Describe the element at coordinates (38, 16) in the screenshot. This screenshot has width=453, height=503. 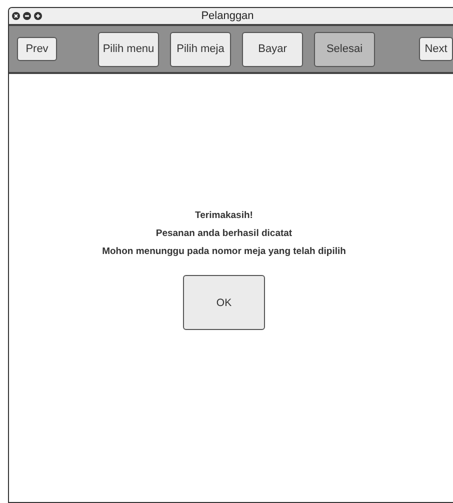
I see `maximize-icon` at that location.